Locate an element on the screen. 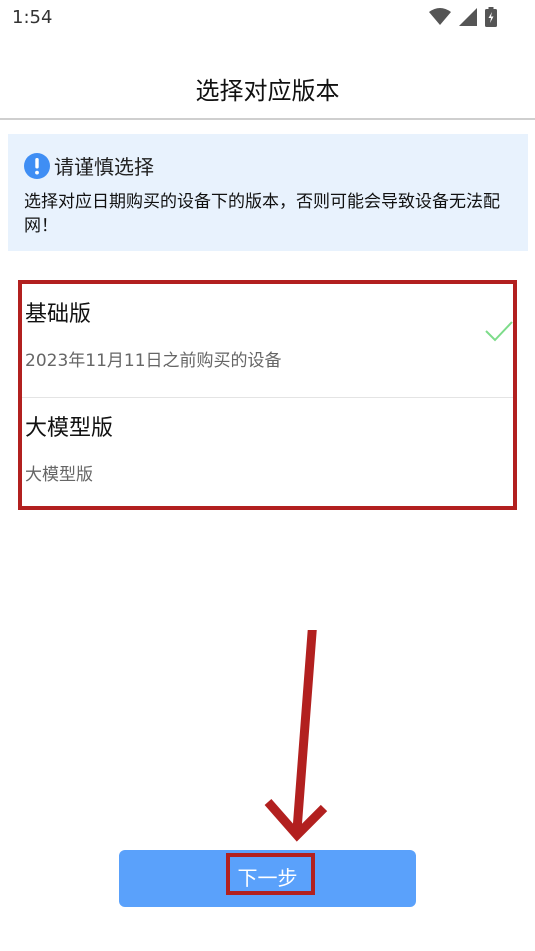 This screenshot has height=951, width=535. next-step-label: 下一步 is located at coordinates (267, 878).